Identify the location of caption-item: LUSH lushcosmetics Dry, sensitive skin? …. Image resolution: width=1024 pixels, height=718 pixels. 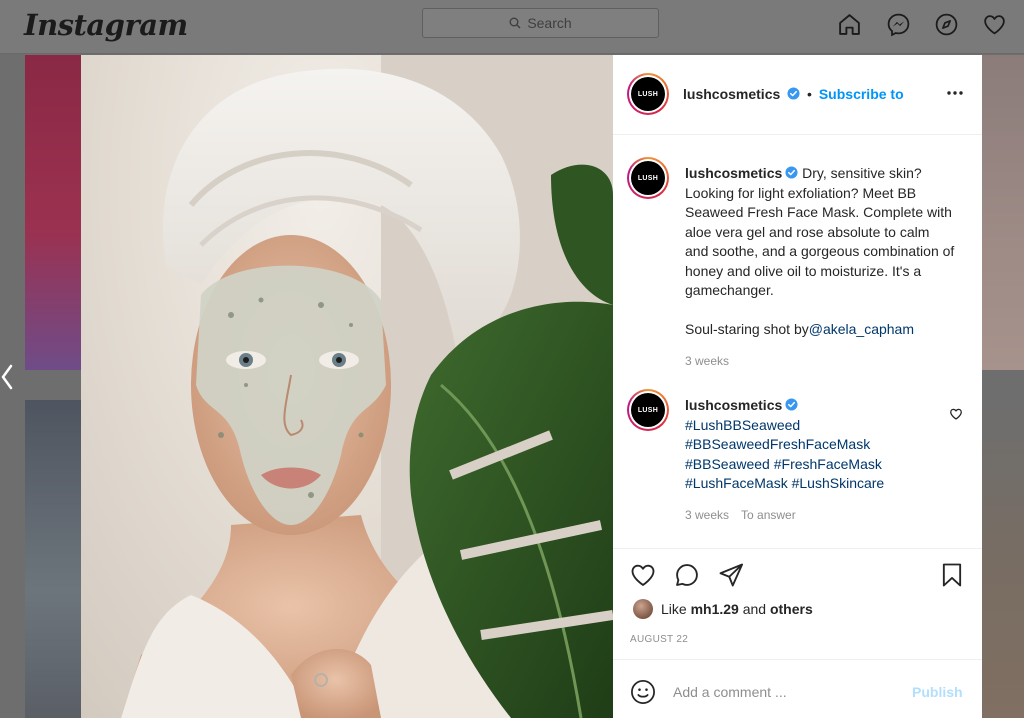
(799, 264).